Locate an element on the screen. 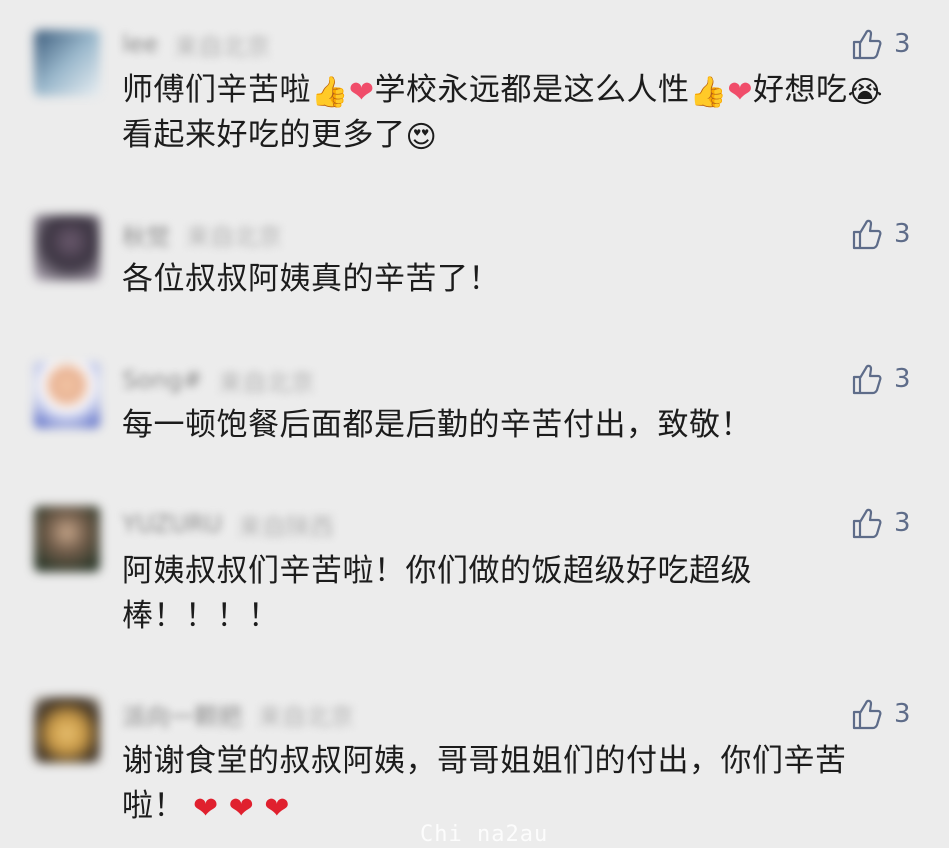  nickname: 派向一颗把 is located at coordinates (182, 714).